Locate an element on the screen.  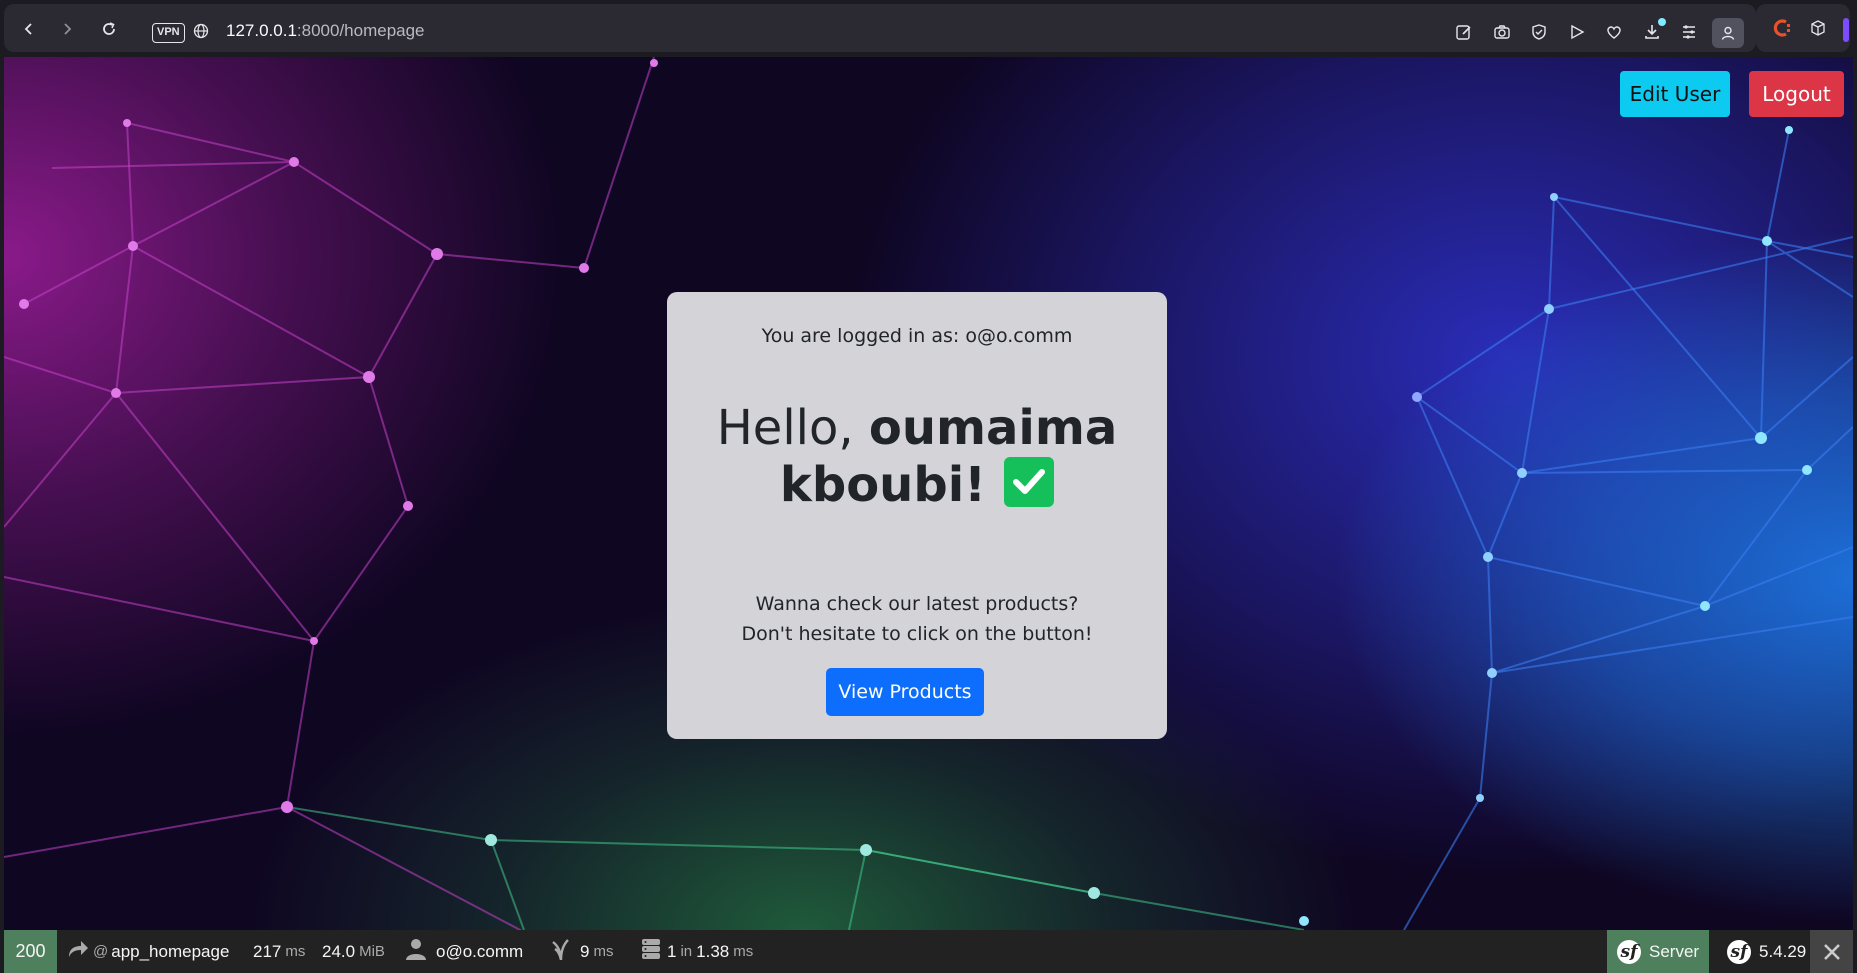
user-email: o@o.comm is located at coordinates (480, 951).